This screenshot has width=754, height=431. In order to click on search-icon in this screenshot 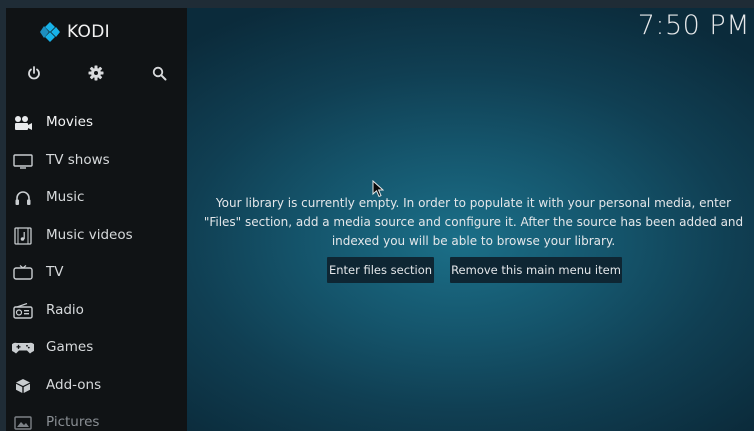, I will do `click(159, 73)`.